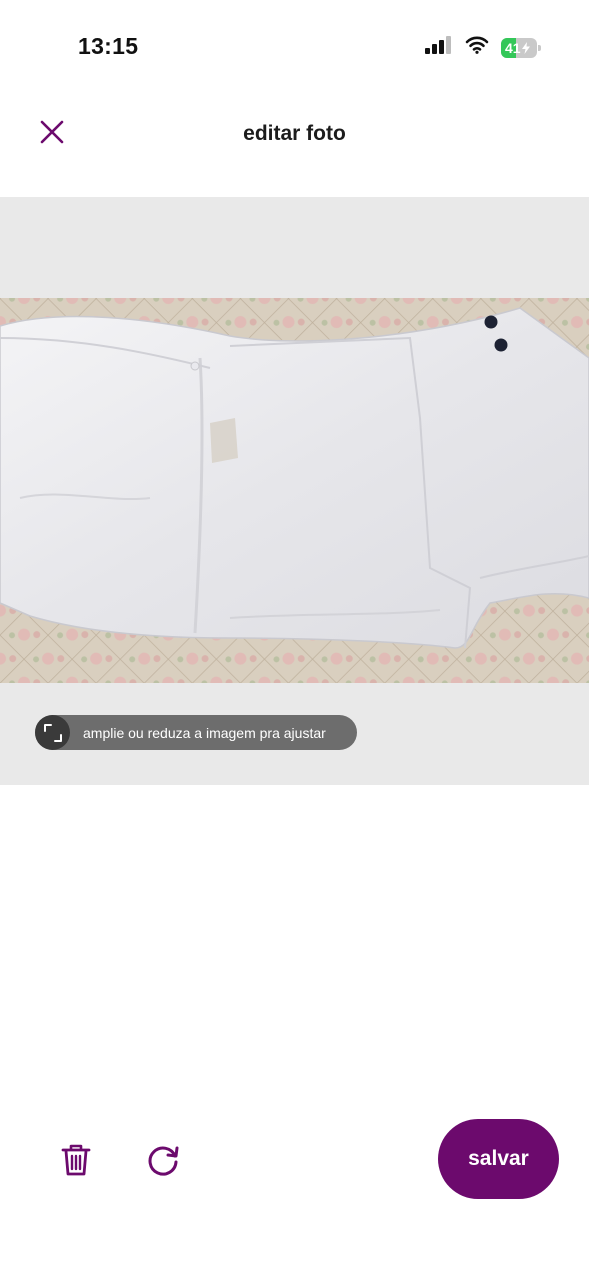  I want to click on delete-button, so click(76, 1160).